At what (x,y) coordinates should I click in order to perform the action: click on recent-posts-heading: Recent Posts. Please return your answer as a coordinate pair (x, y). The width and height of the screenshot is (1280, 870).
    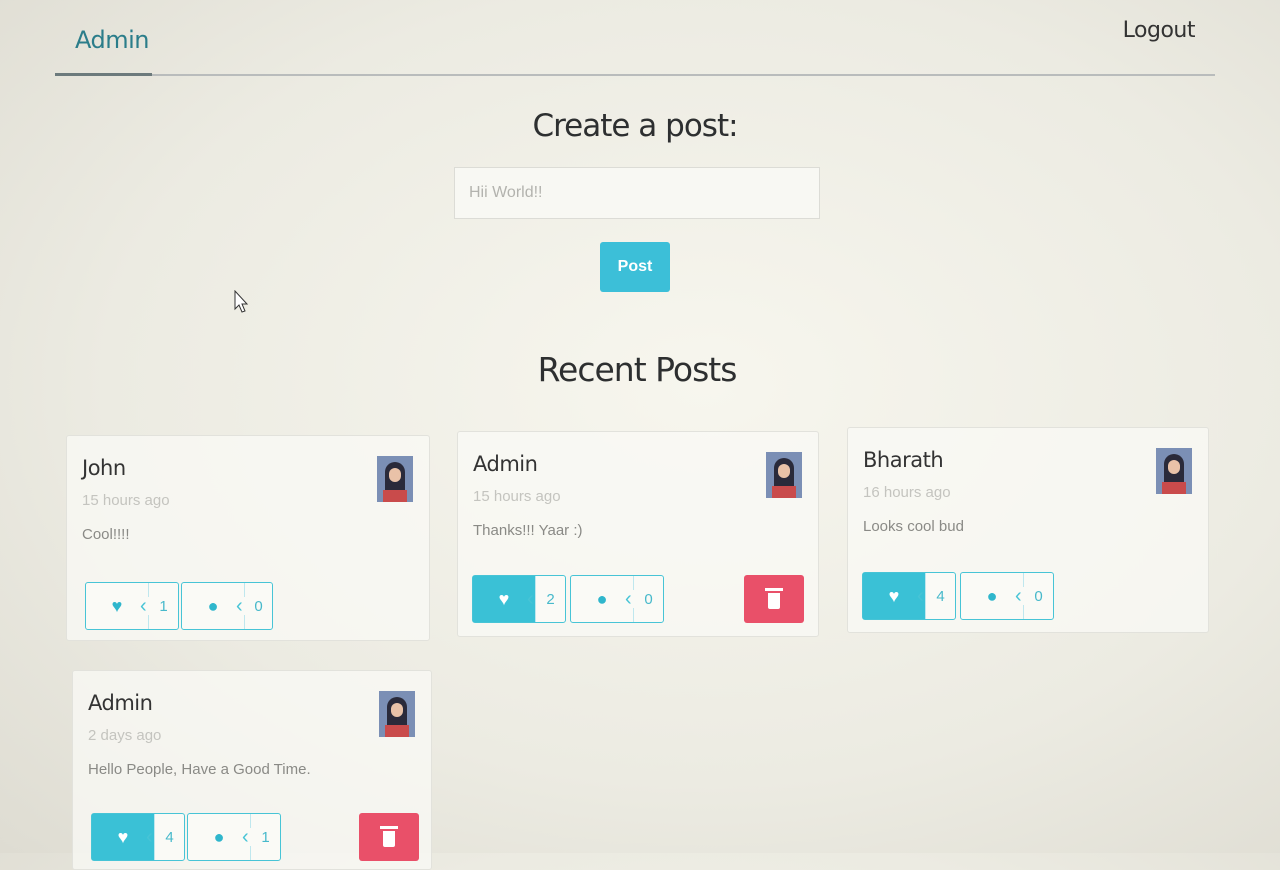
    Looking at the image, I should click on (637, 369).